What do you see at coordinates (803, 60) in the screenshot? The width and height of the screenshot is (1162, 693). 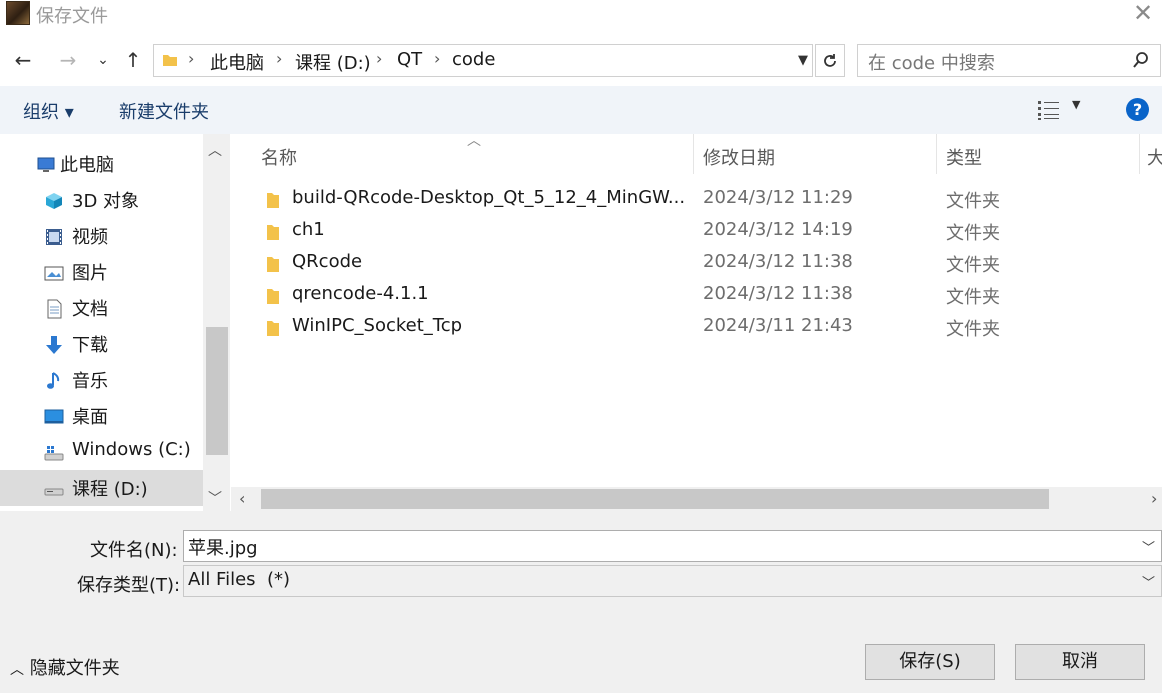 I see `address-dropdown-button: ▼` at bounding box center [803, 60].